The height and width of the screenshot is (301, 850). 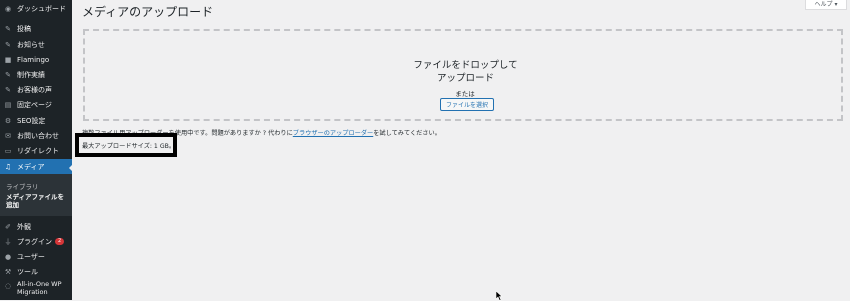 What do you see at coordinates (8, 226) in the screenshot?
I see `brush-icon: ✐` at bounding box center [8, 226].